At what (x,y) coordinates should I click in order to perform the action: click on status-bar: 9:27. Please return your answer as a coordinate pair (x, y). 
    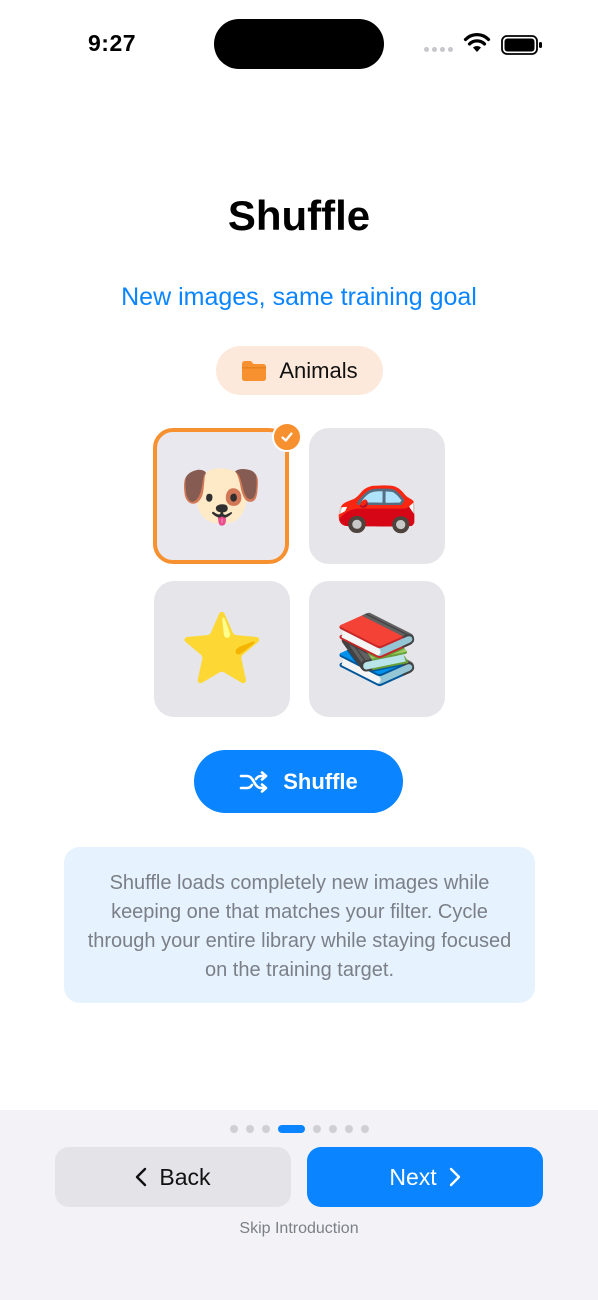
    Looking at the image, I should click on (299, 45).